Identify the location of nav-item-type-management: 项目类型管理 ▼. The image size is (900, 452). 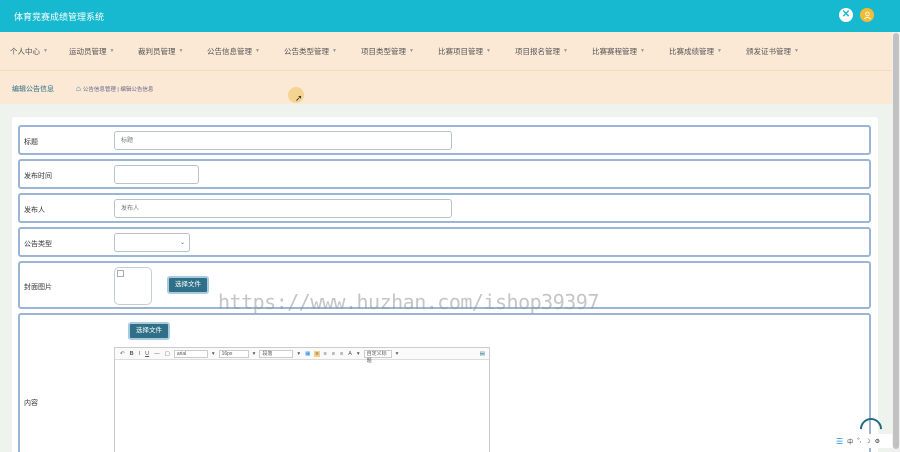
(399, 51).